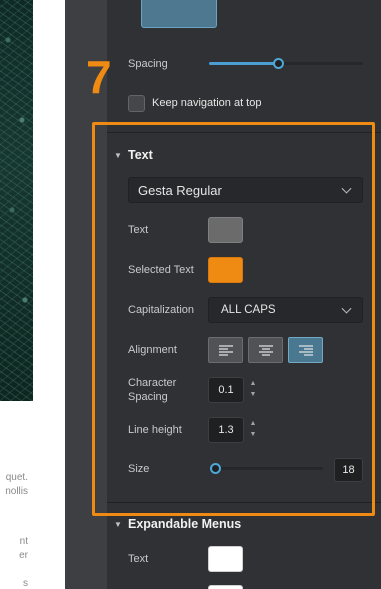 The height and width of the screenshot is (589, 381). I want to click on spacing-label: Spacing, so click(148, 64).